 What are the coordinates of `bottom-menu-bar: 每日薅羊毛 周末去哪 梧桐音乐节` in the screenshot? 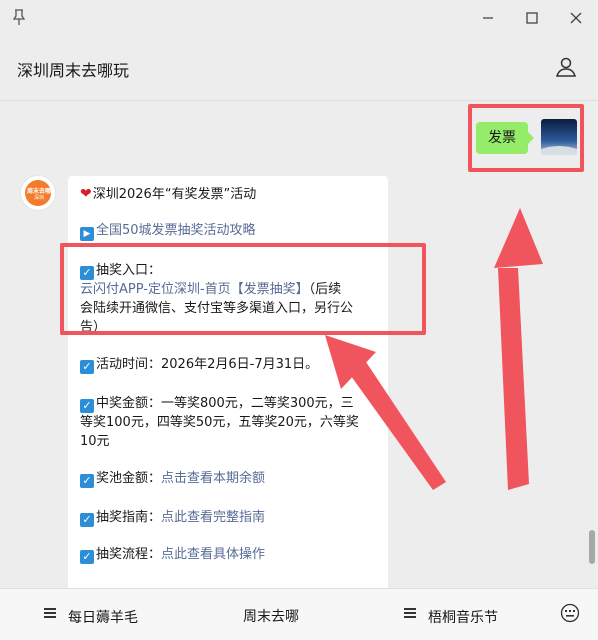 It's located at (299, 614).